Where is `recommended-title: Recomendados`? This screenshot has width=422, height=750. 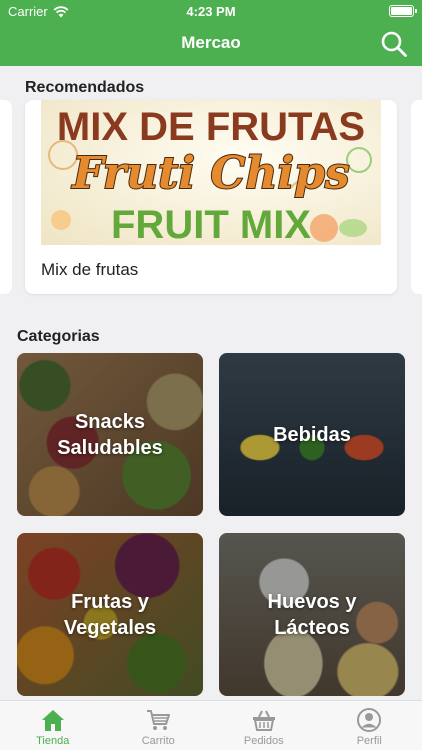
recommended-title: Recomendados is located at coordinates (85, 87).